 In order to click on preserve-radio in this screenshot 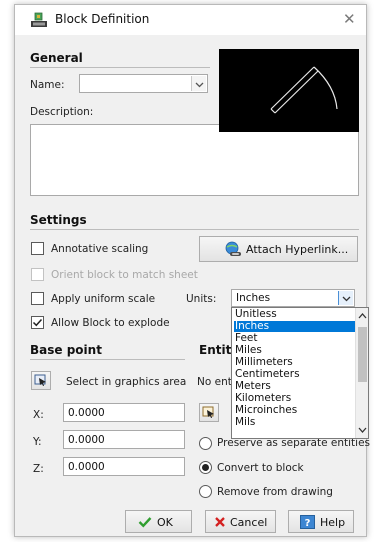, I will do `click(205, 443)`.